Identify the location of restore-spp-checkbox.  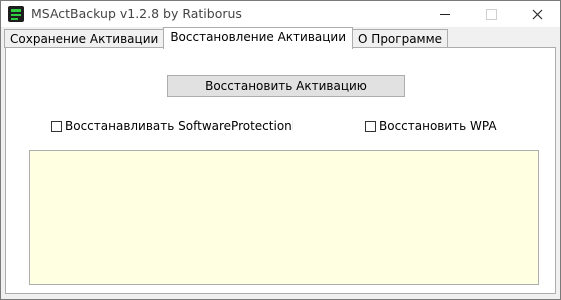
(56, 126).